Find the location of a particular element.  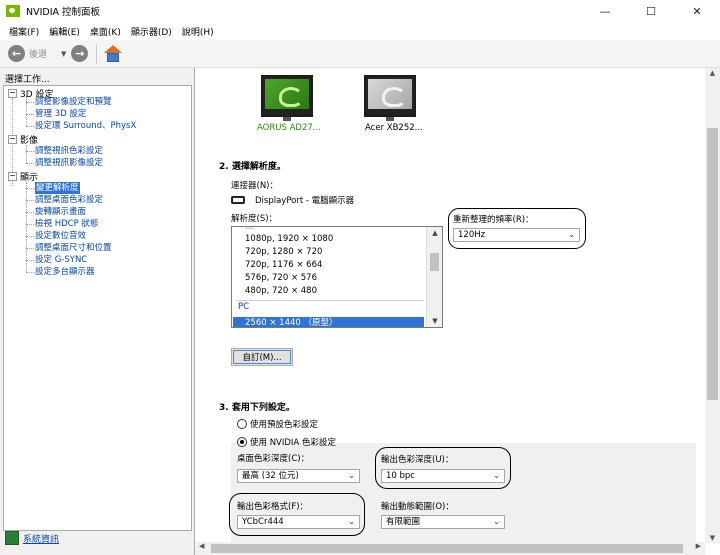

list-scrollbar: ▲ ▼ is located at coordinates (434, 277).